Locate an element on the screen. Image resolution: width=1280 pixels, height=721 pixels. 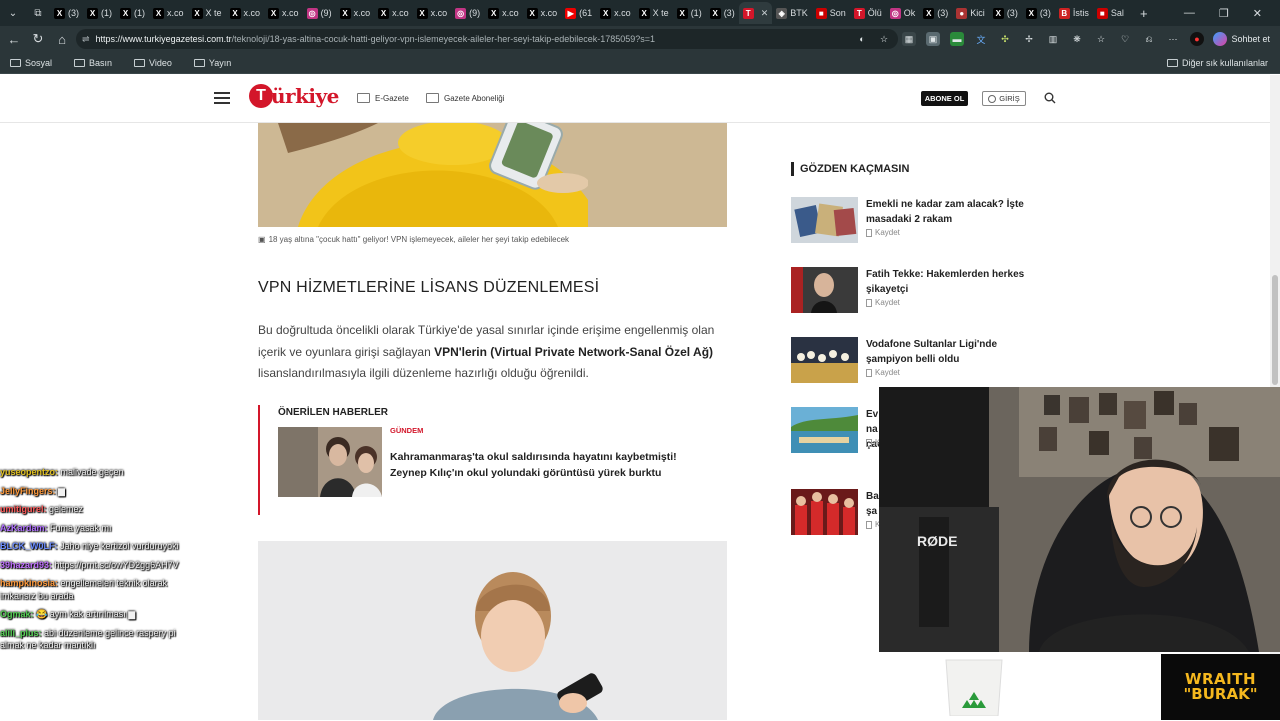
close-window-icon: ✕ is located at coordinates (1257, 13).